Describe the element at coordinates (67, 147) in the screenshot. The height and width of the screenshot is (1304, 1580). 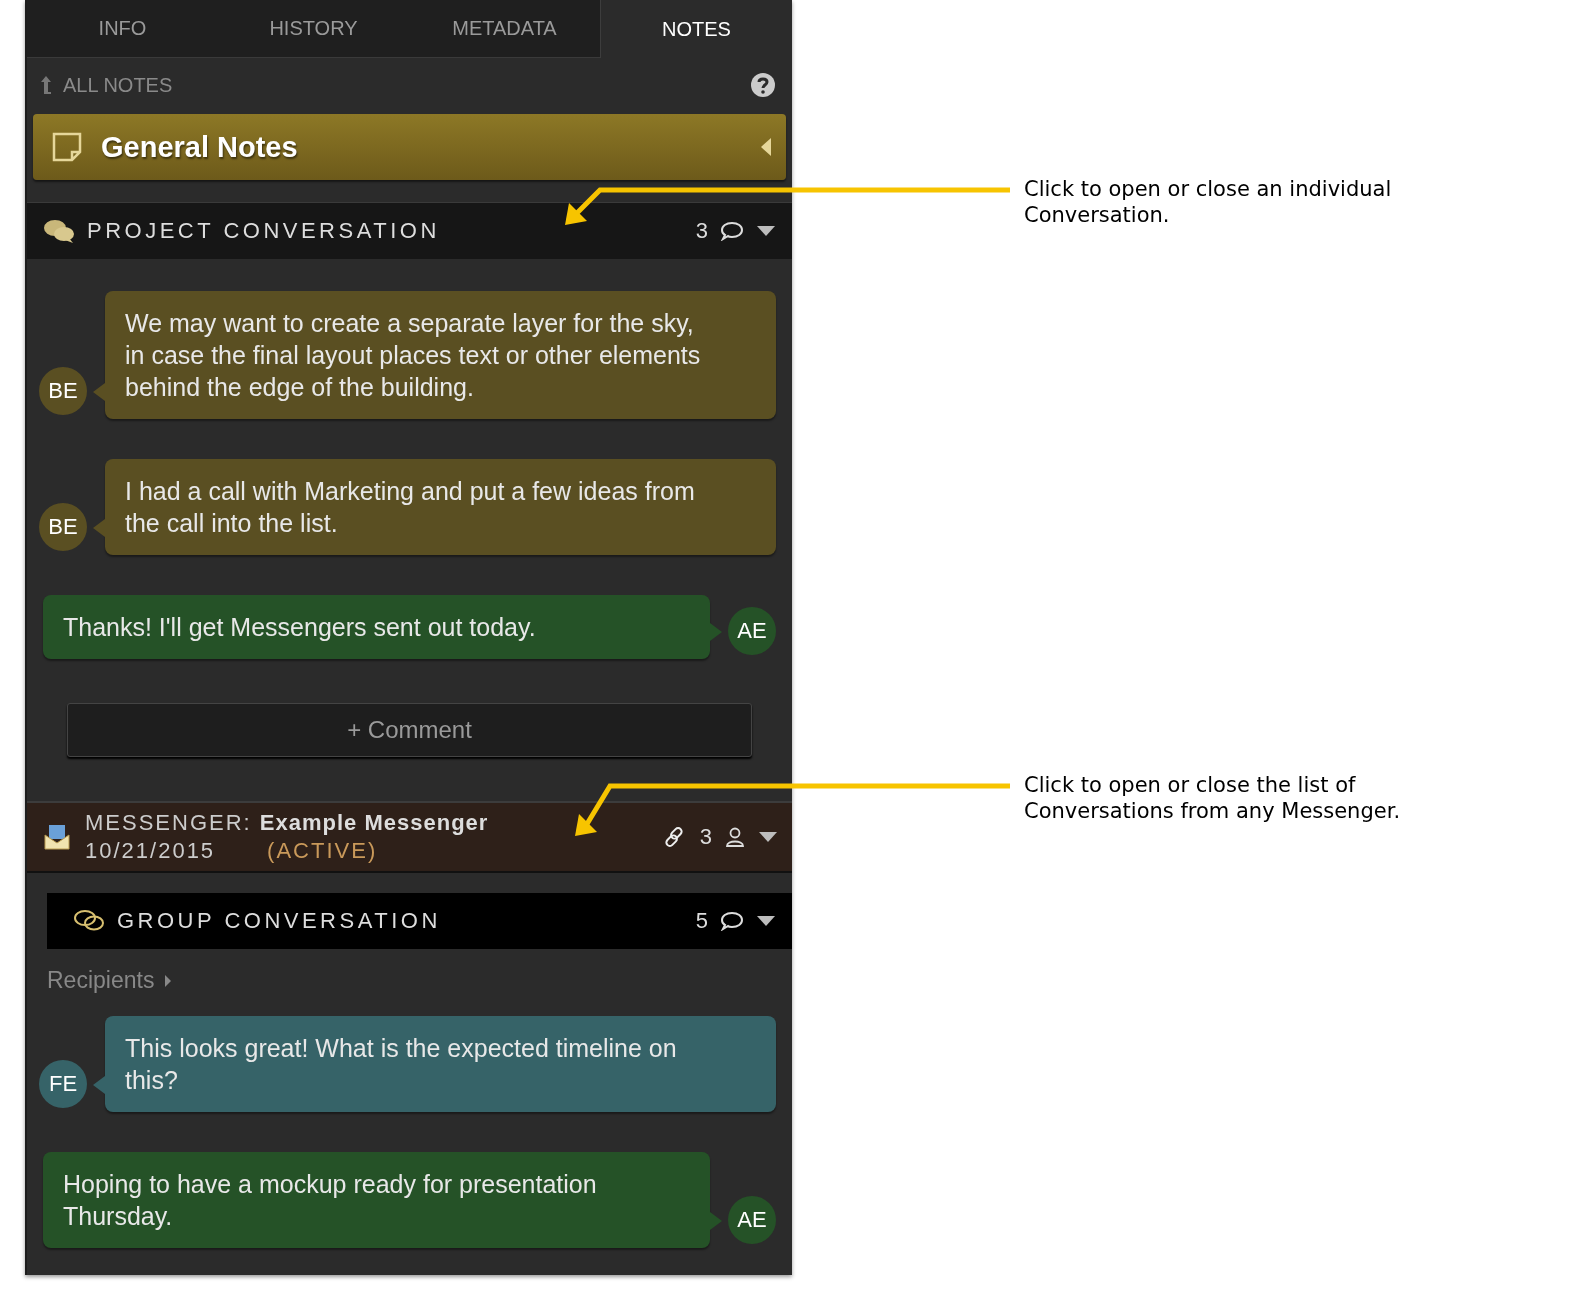
I see `note-icon` at that location.